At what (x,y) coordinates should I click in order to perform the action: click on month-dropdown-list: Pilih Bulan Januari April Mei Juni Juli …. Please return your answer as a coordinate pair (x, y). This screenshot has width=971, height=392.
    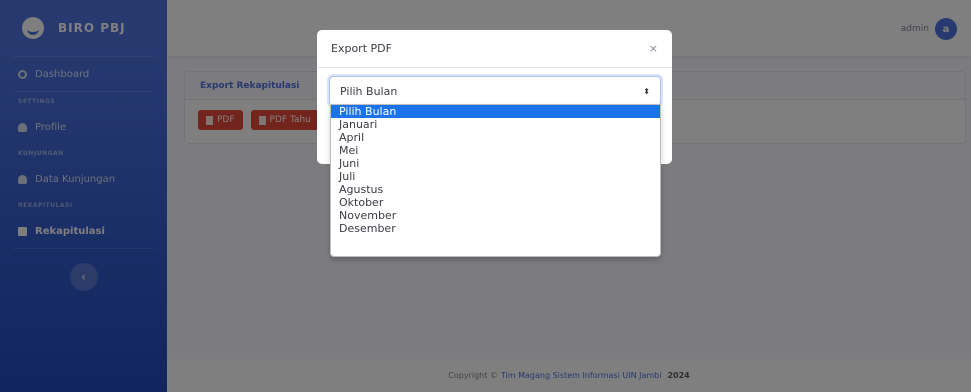
    Looking at the image, I should click on (495, 180).